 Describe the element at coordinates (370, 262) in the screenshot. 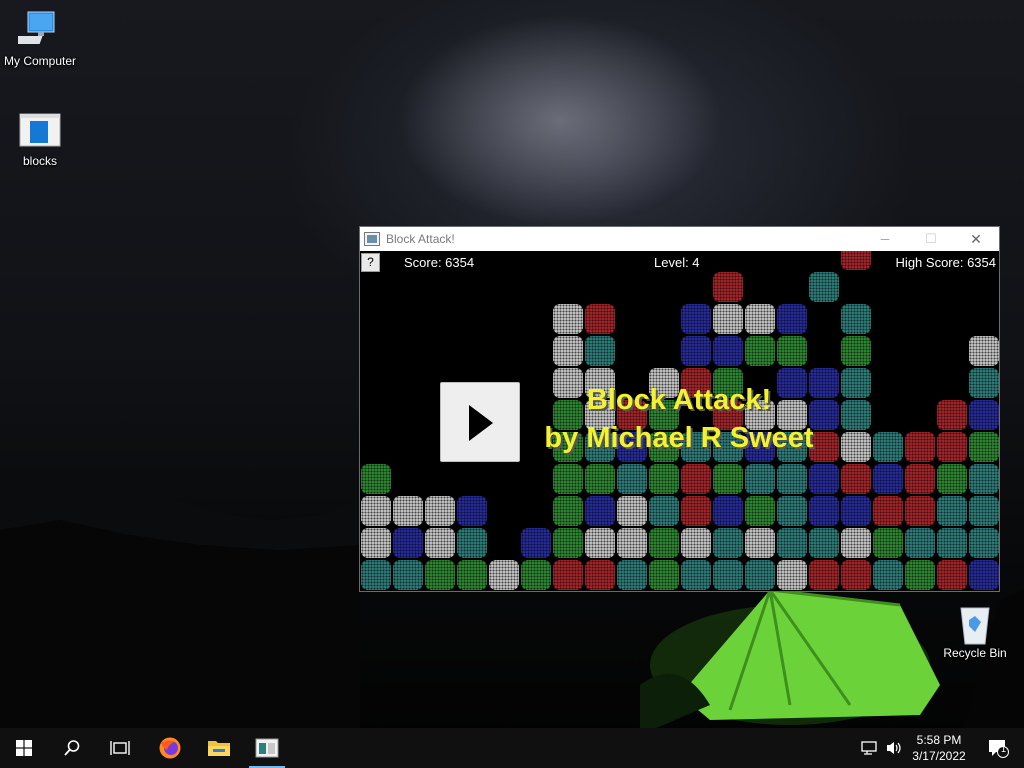

I see `help-button: ?` at that location.